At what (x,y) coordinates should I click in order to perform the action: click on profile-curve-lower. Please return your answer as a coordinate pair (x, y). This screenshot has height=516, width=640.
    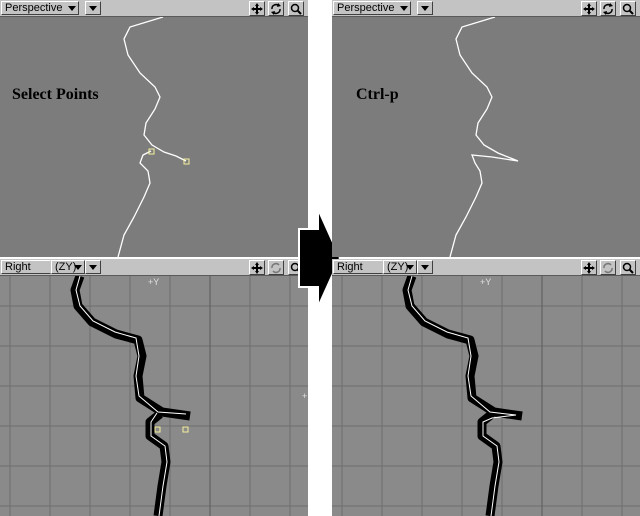
    Looking at the image, I should click on (134, 203).